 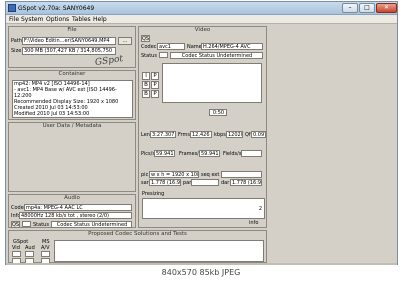 I want to click on sar-label: sar, so click(x=145, y=183).